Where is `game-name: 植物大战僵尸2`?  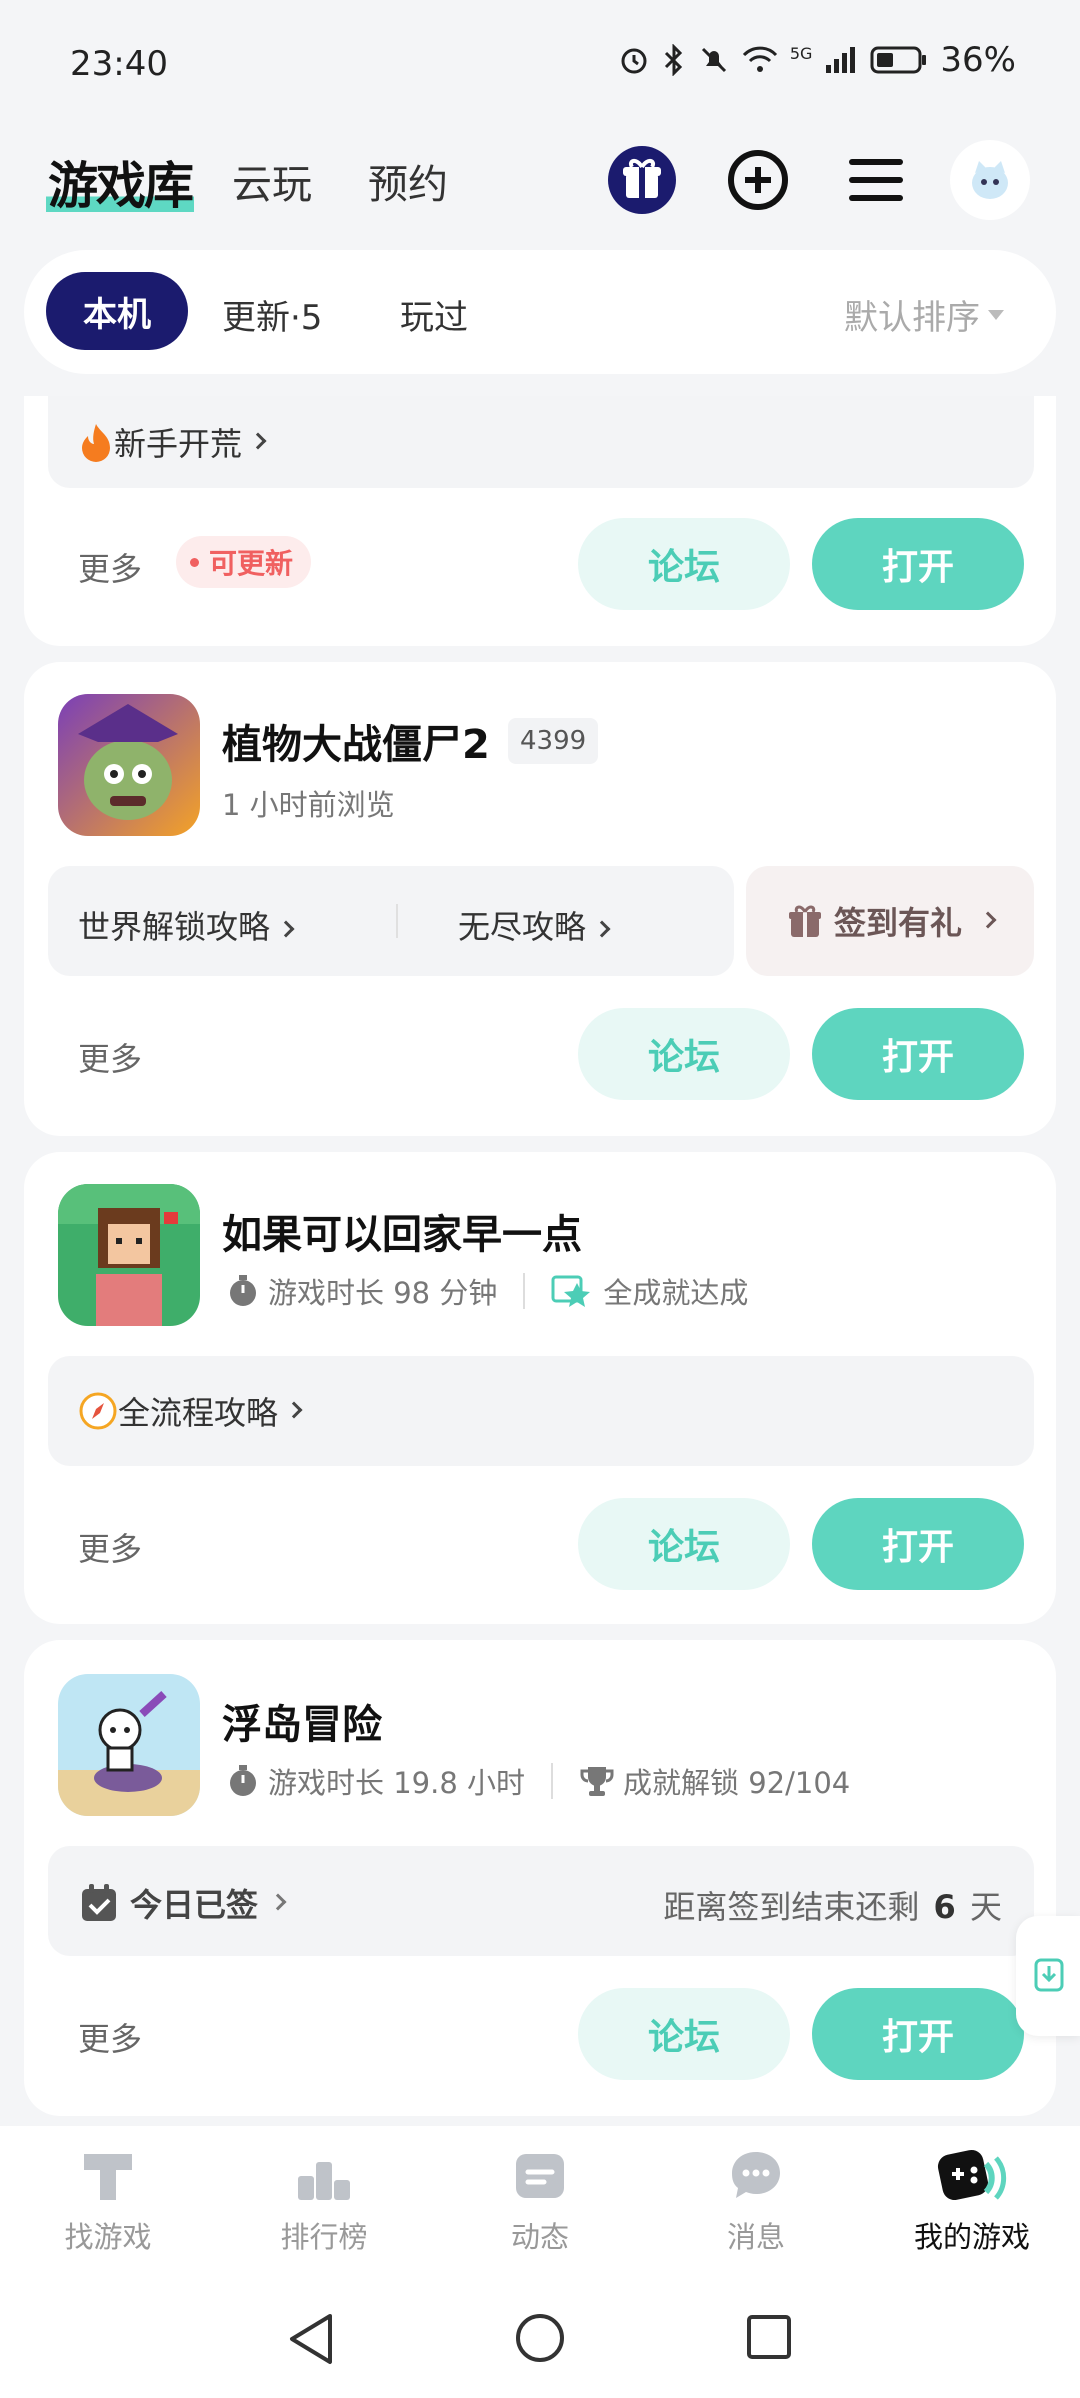
game-name: 植物大战僵尸2 is located at coordinates (356, 741).